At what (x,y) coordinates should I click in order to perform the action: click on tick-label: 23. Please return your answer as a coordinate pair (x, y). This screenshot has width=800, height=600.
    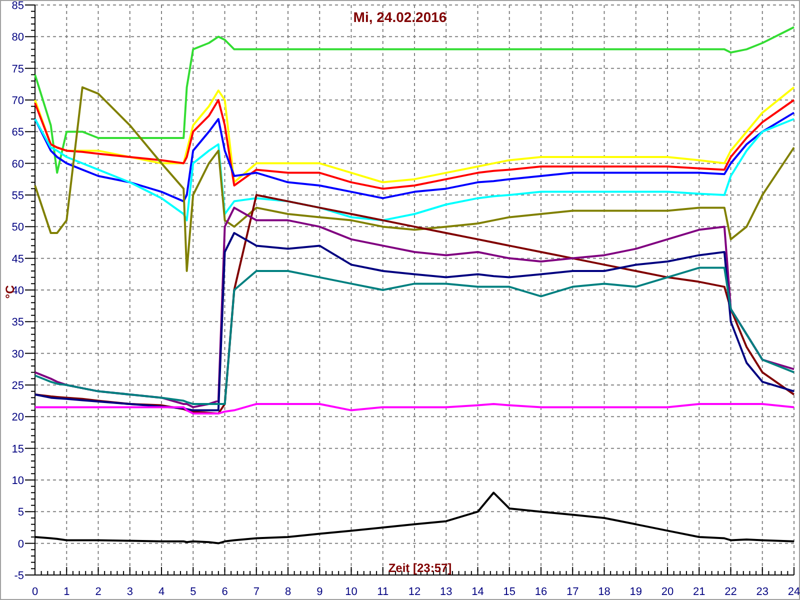
    Looking at the image, I should click on (762, 592).